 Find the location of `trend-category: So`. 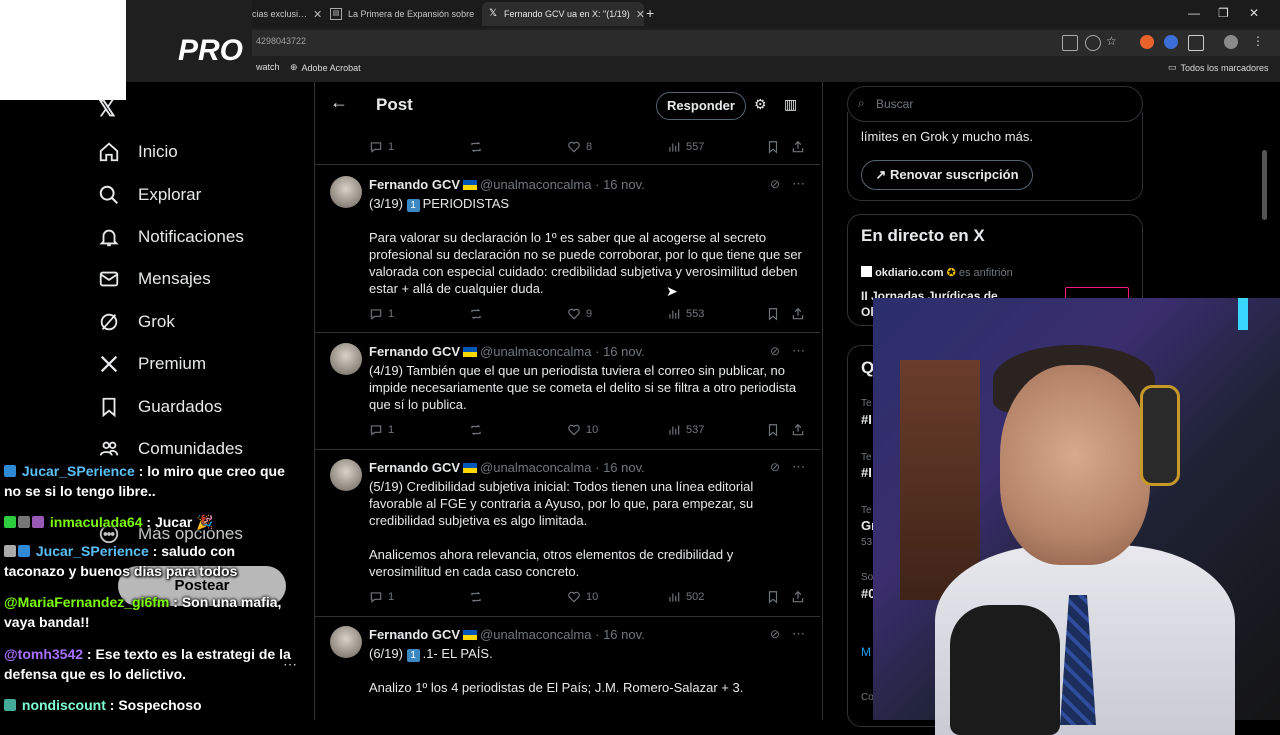

trend-category: So is located at coordinates (867, 577).